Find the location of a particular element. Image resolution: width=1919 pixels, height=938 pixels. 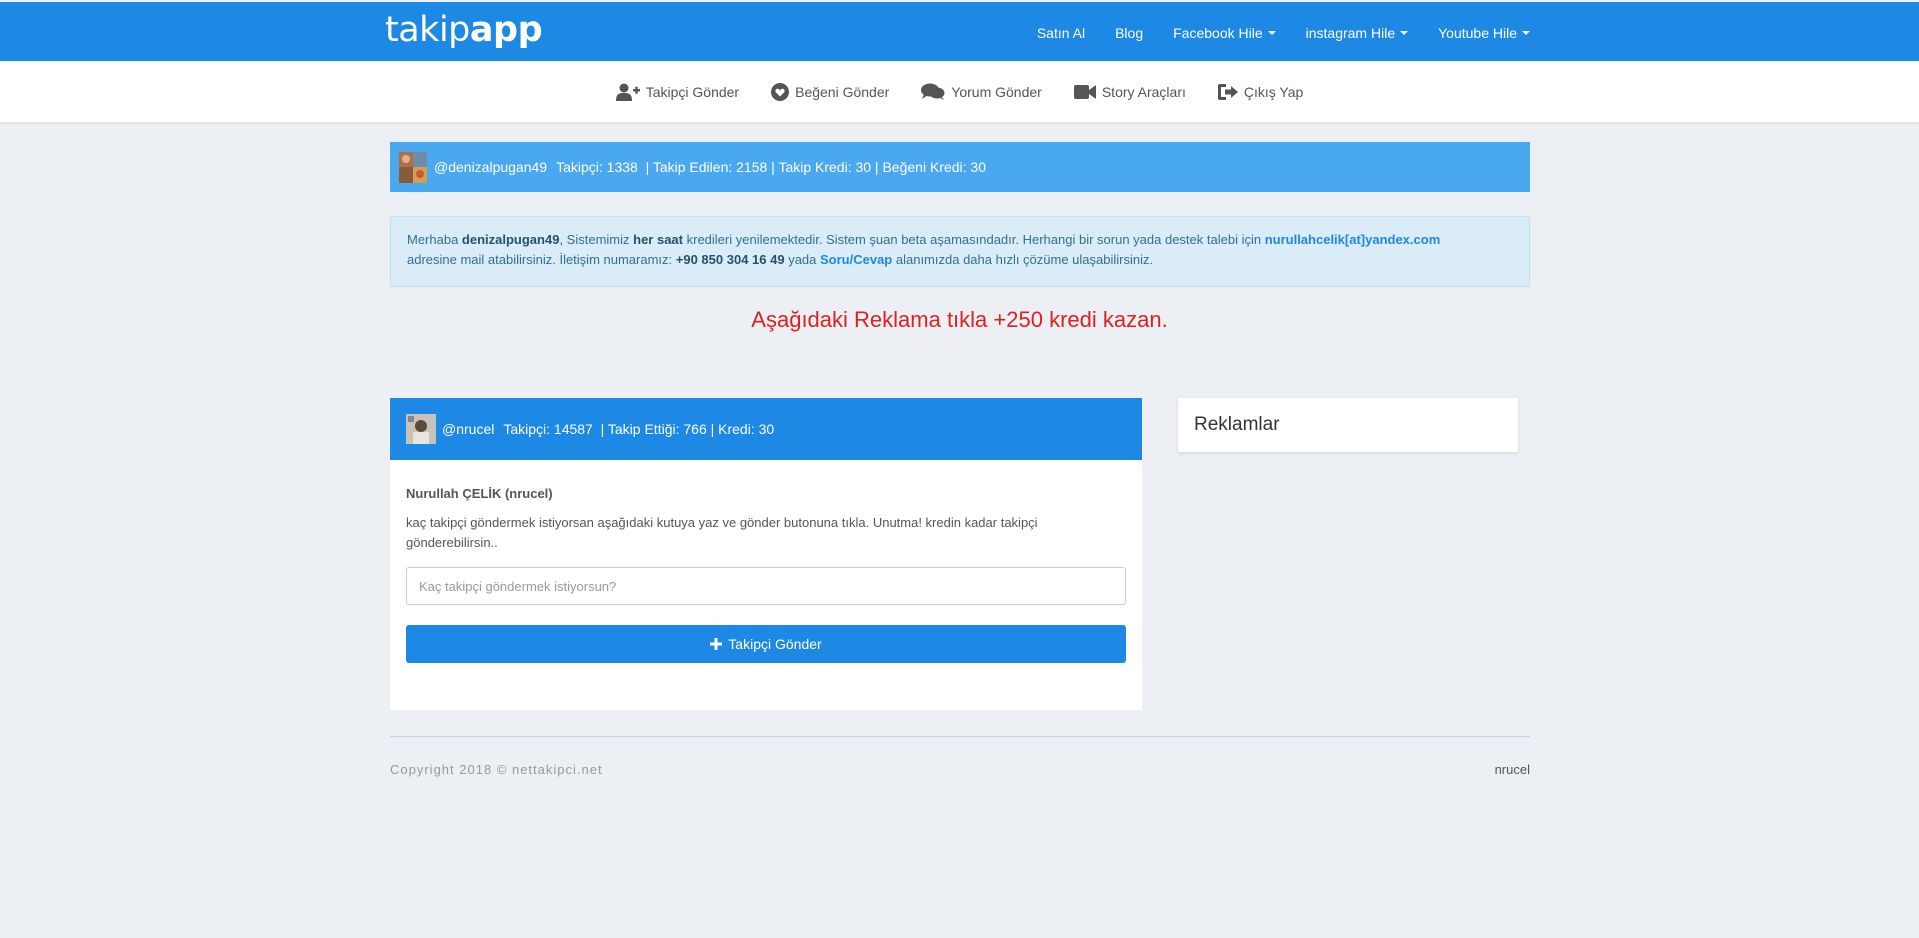

footer-divider is located at coordinates (960, 736).